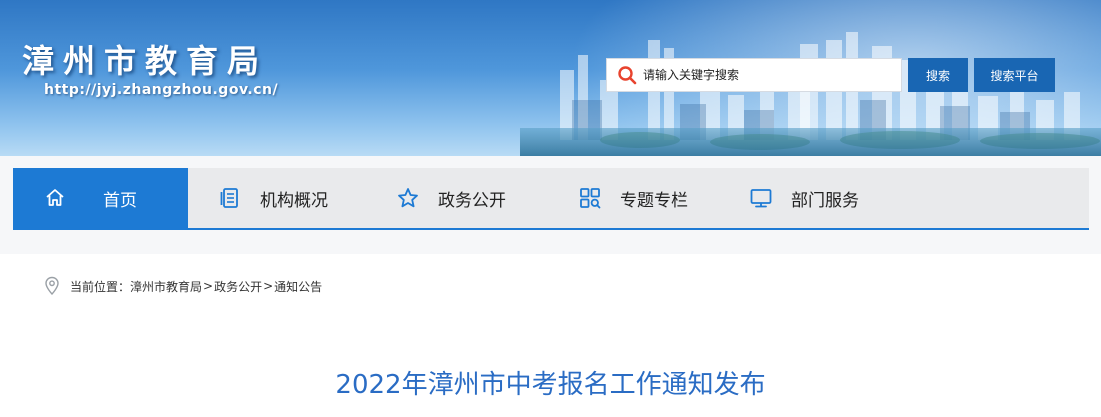 Image resolution: width=1101 pixels, height=417 pixels. What do you see at coordinates (100, 198) in the screenshot?
I see `nav-item-home: 首页` at bounding box center [100, 198].